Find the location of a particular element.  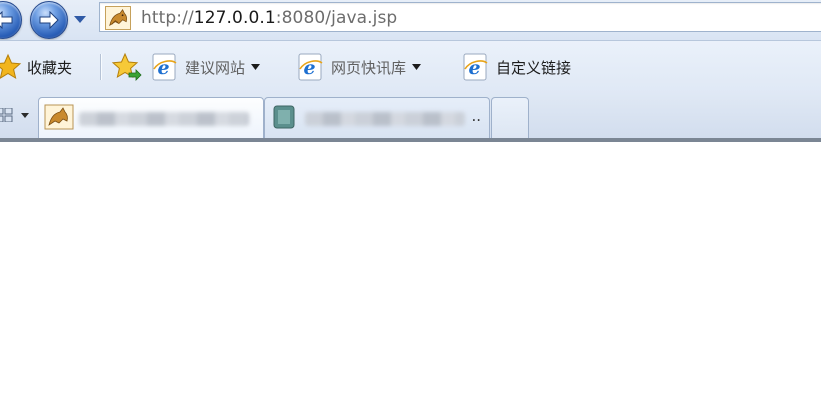

address-bar: http://127.0.0.1:8080/java.jsp is located at coordinates (460, 17).